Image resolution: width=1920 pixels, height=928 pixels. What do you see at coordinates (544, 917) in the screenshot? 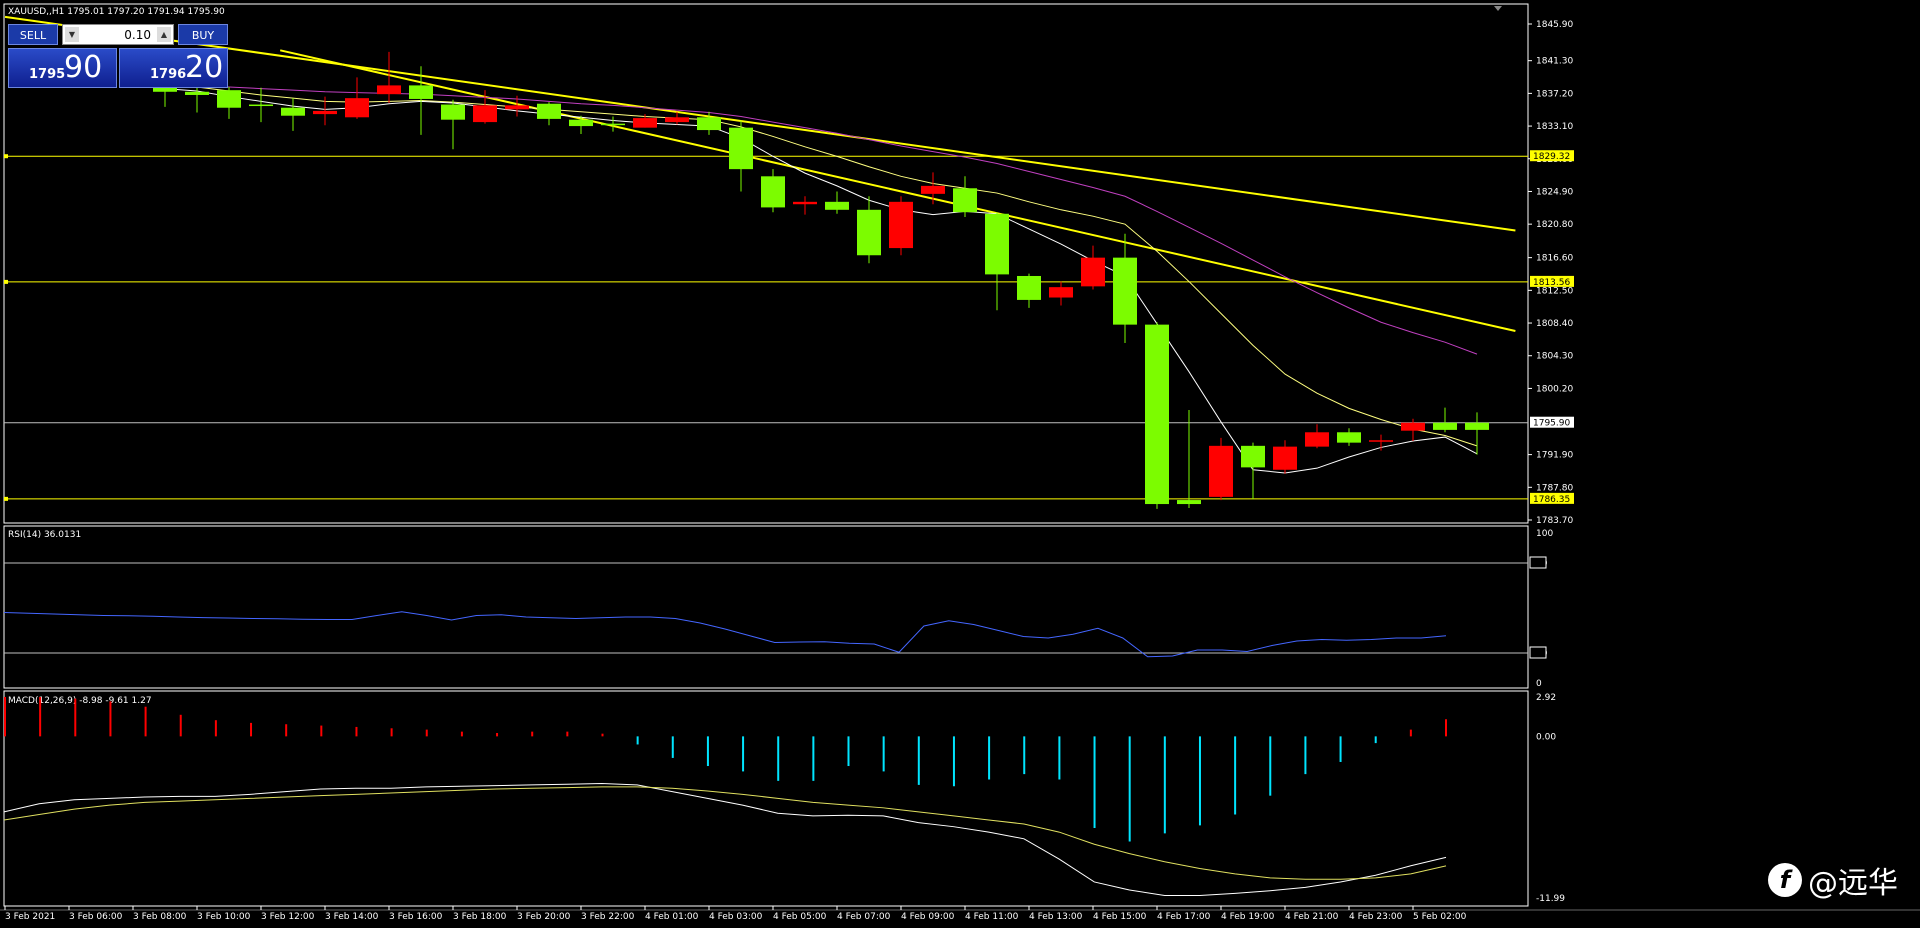
I see `time-tick-label: 3 Feb 20:00` at bounding box center [544, 917].